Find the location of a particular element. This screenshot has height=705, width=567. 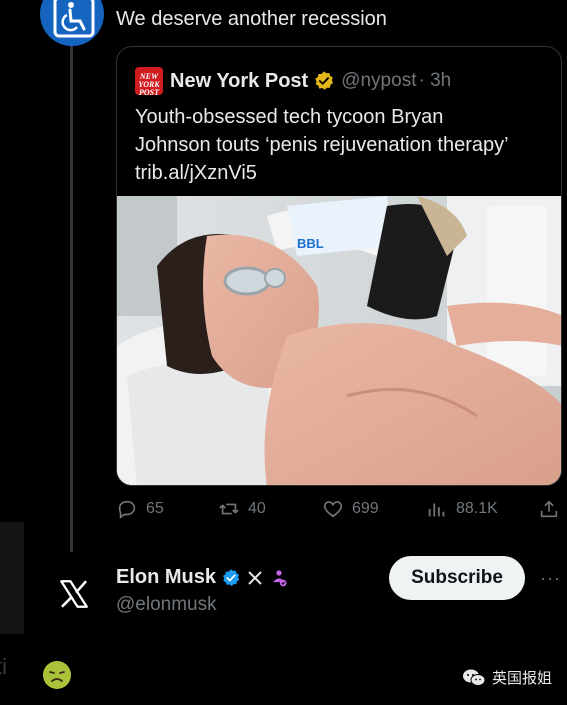

thread-connector-line is located at coordinates (71, 299).